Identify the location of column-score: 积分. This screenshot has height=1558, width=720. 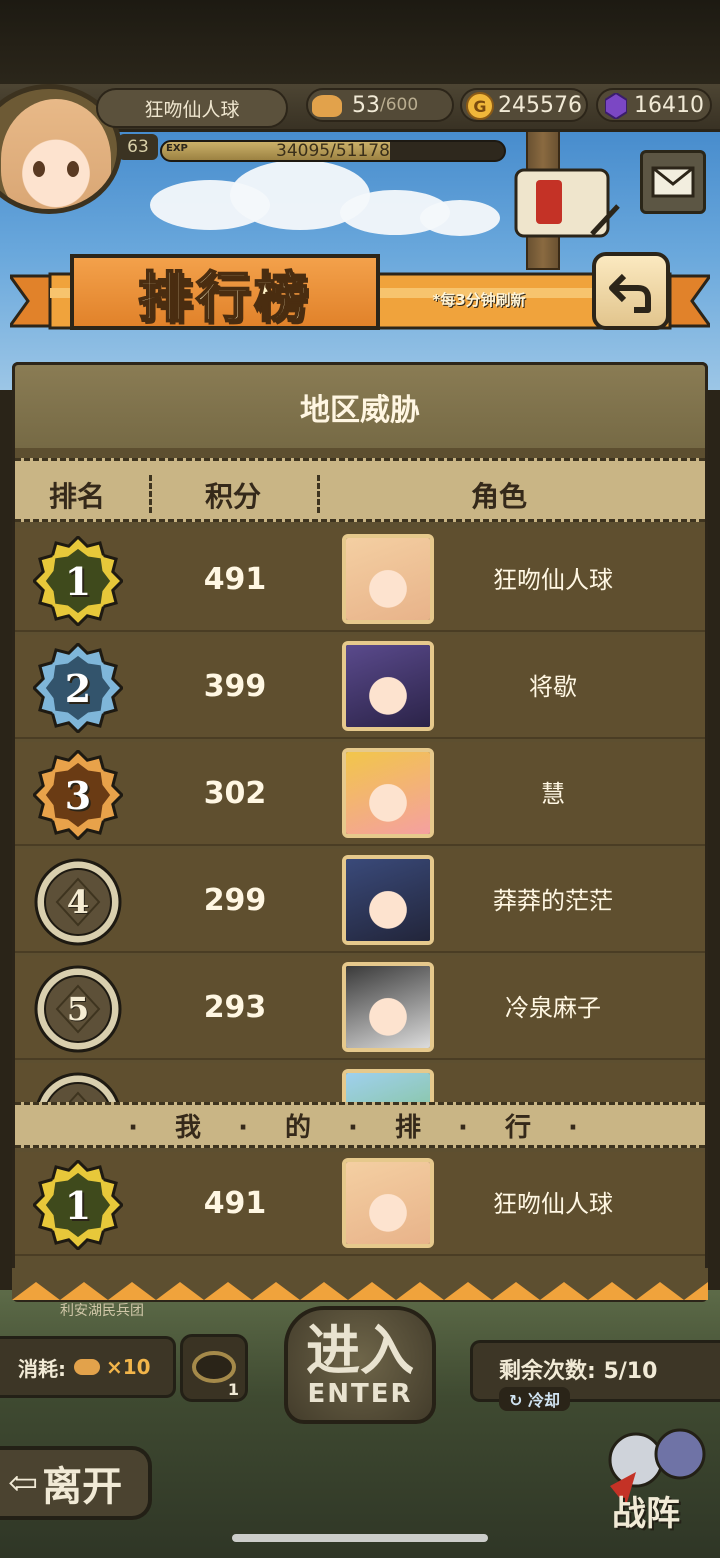
(233, 496).